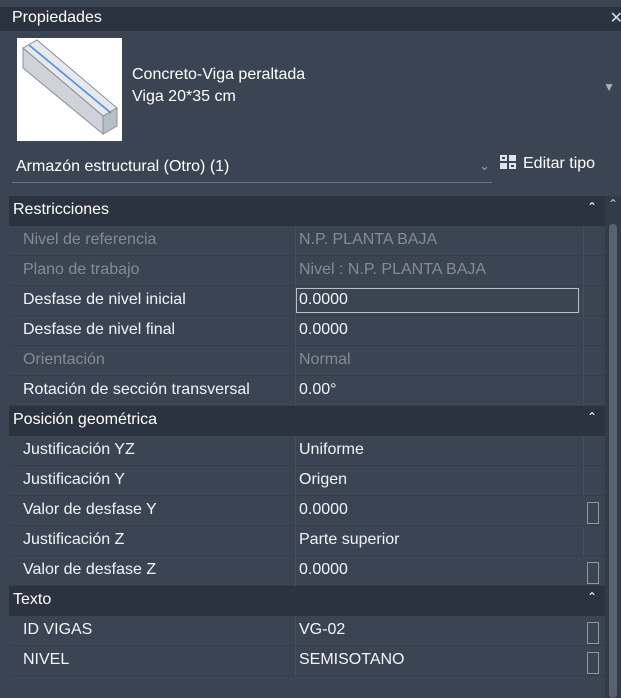 The width and height of the screenshot is (621, 698). What do you see at coordinates (90, 509) in the screenshot?
I see `property-name: Valor de desfase Y` at bounding box center [90, 509].